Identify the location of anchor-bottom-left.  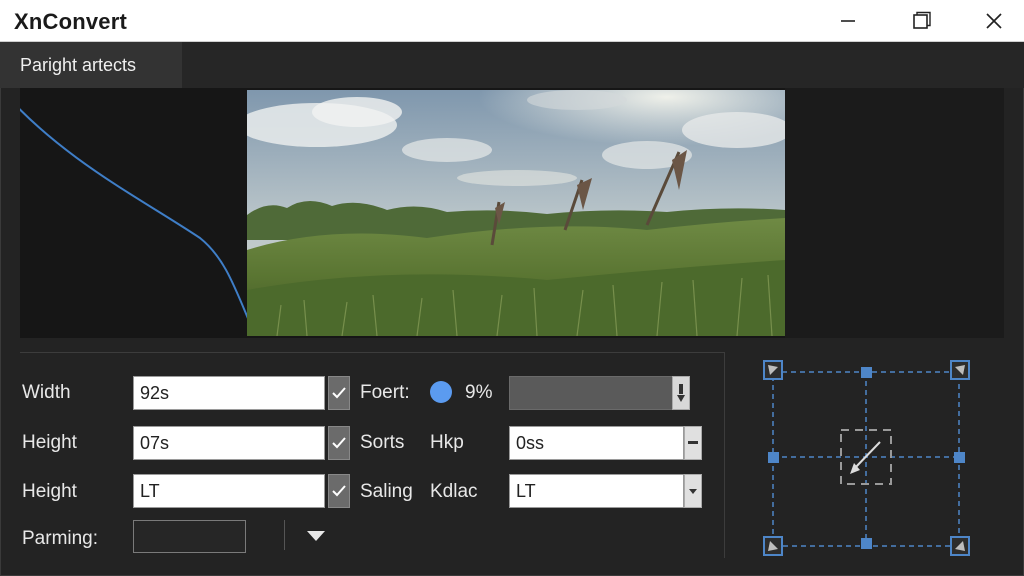
(773, 546).